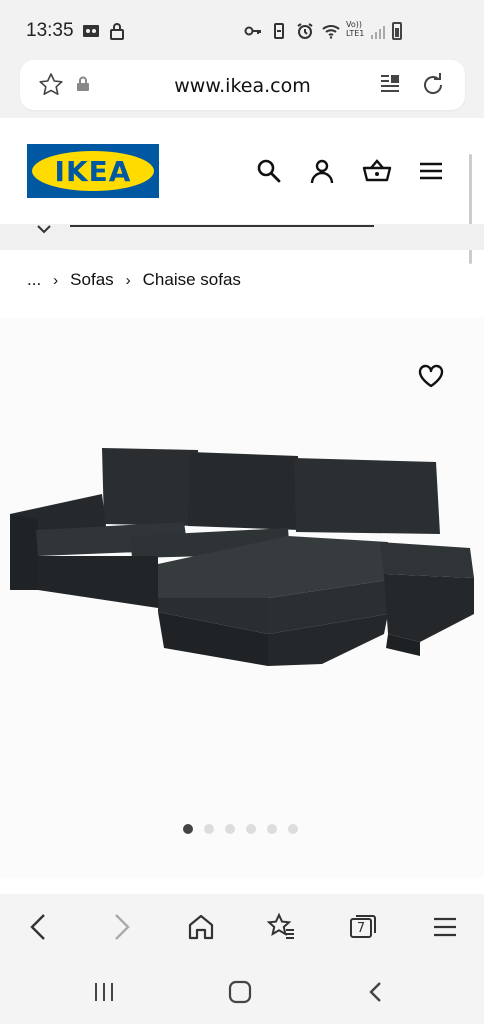 The image size is (484, 1024). I want to click on address-bar: www.ikea.com, so click(242, 85).